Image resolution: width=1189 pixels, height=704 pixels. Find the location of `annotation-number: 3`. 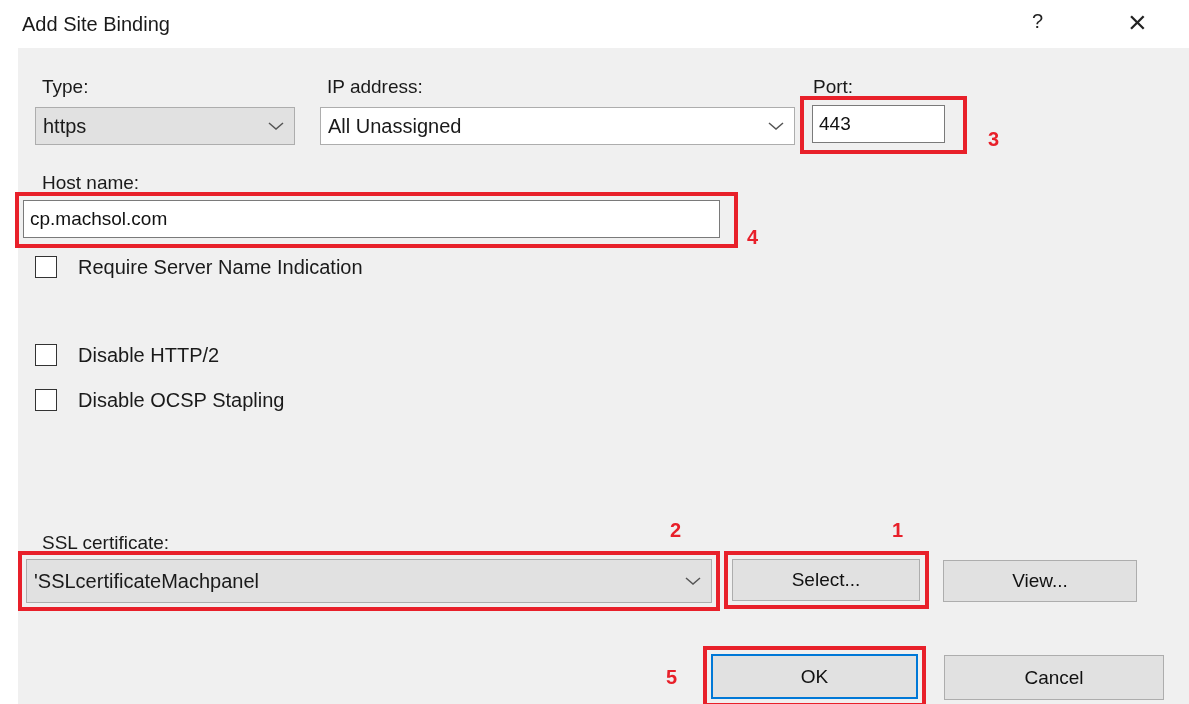

annotation-number: 3 is located at coordinates (994, 139).